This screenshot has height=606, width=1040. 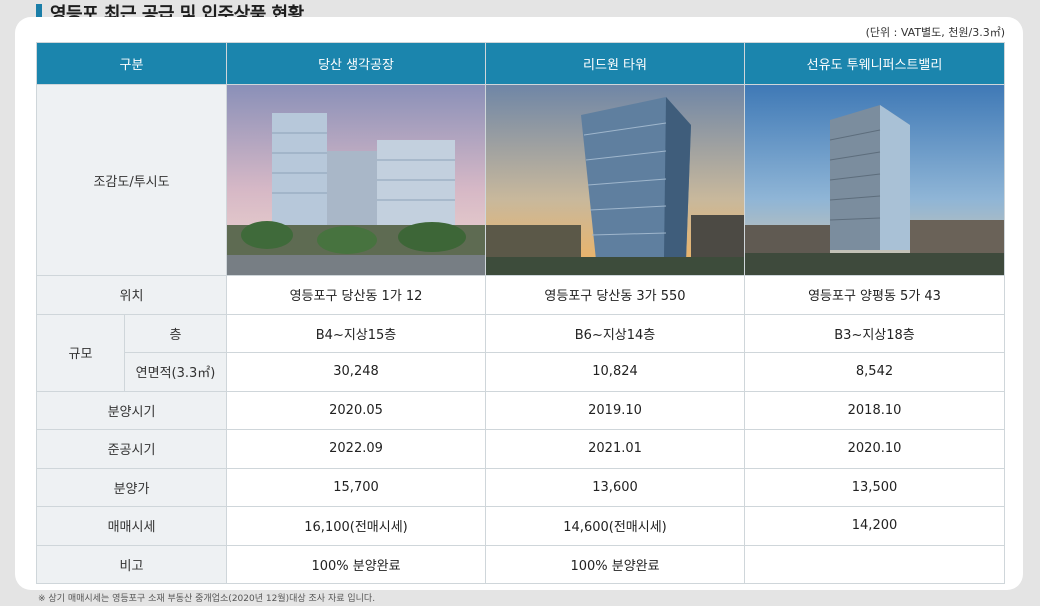 What do you see at coordinates (875, 295) in the screenshot?
I see `location-seonyudo: 영등포구 양평동 5가 43` at bounding box center [875, 295].